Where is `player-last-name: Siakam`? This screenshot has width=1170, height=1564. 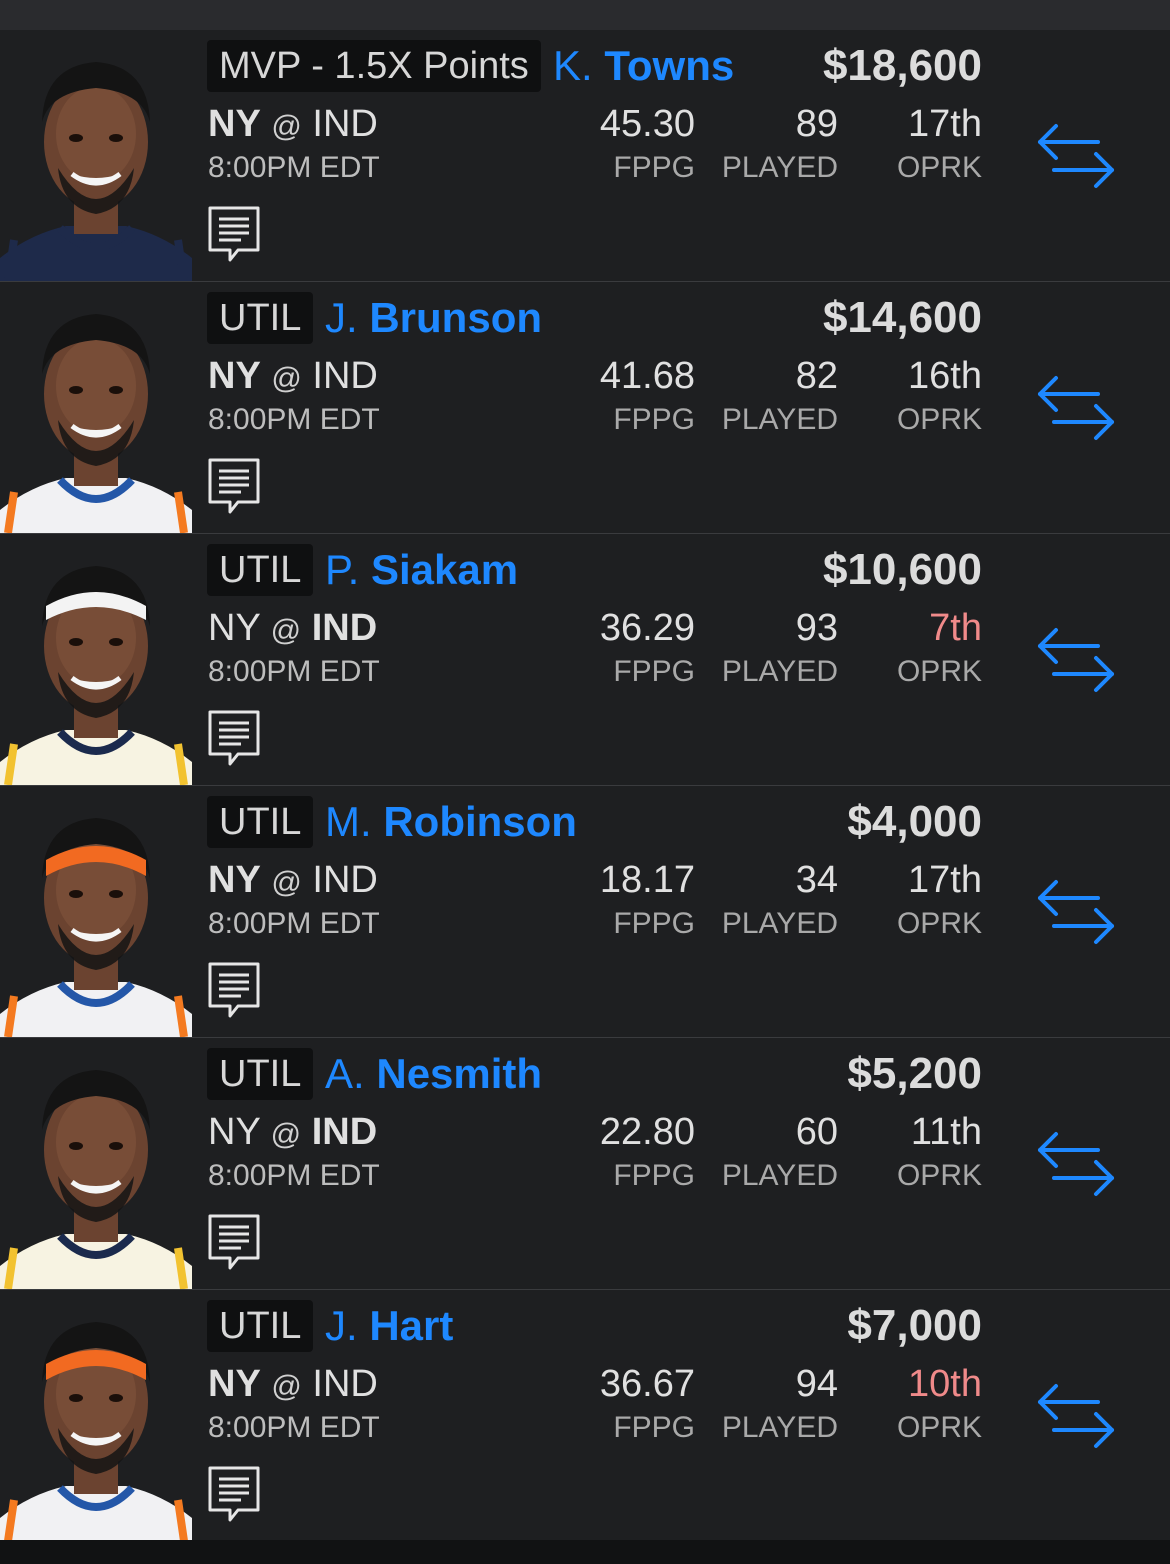 player-last-name: Siakam is located at coordinates (444, 569).